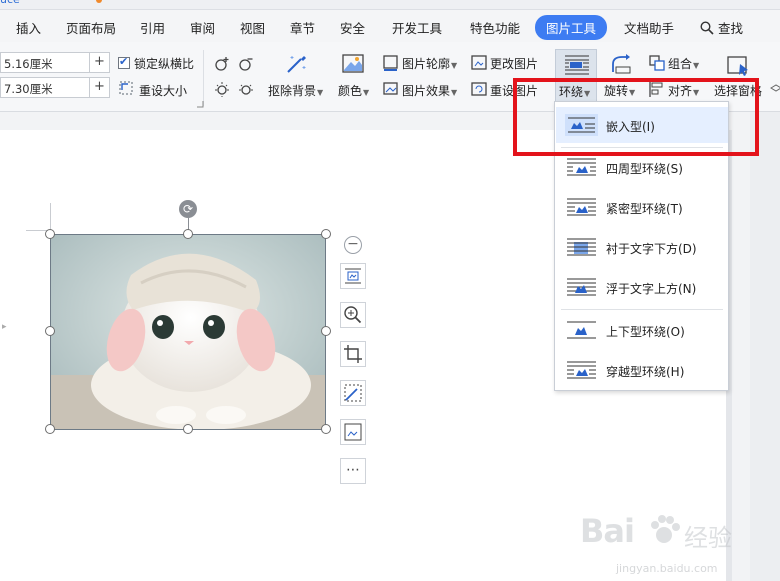 This screenshot has height=581, width=780. I want to click on menu-item-label: 四周型环绕(S), so click(644, 169).